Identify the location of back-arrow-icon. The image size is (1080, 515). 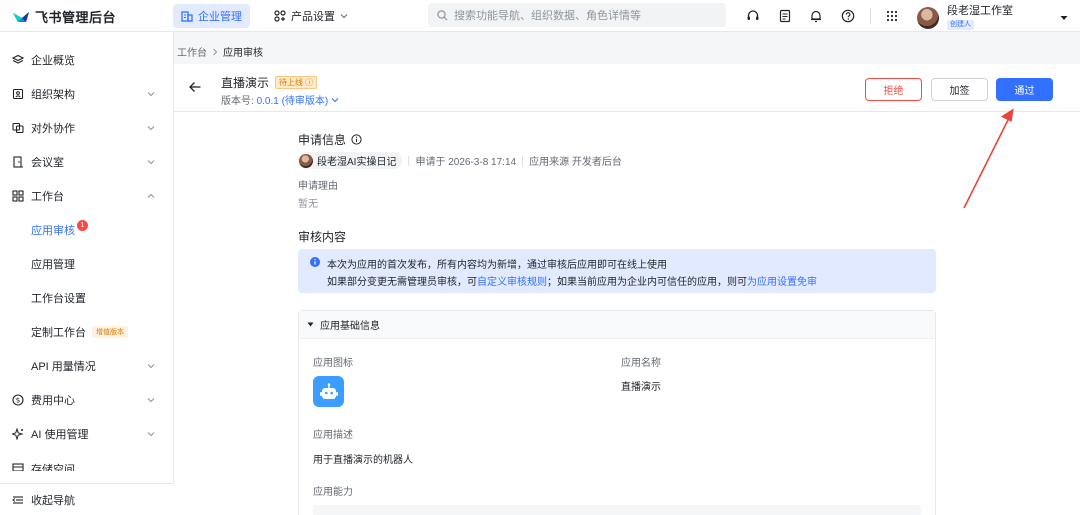
(195, 87).